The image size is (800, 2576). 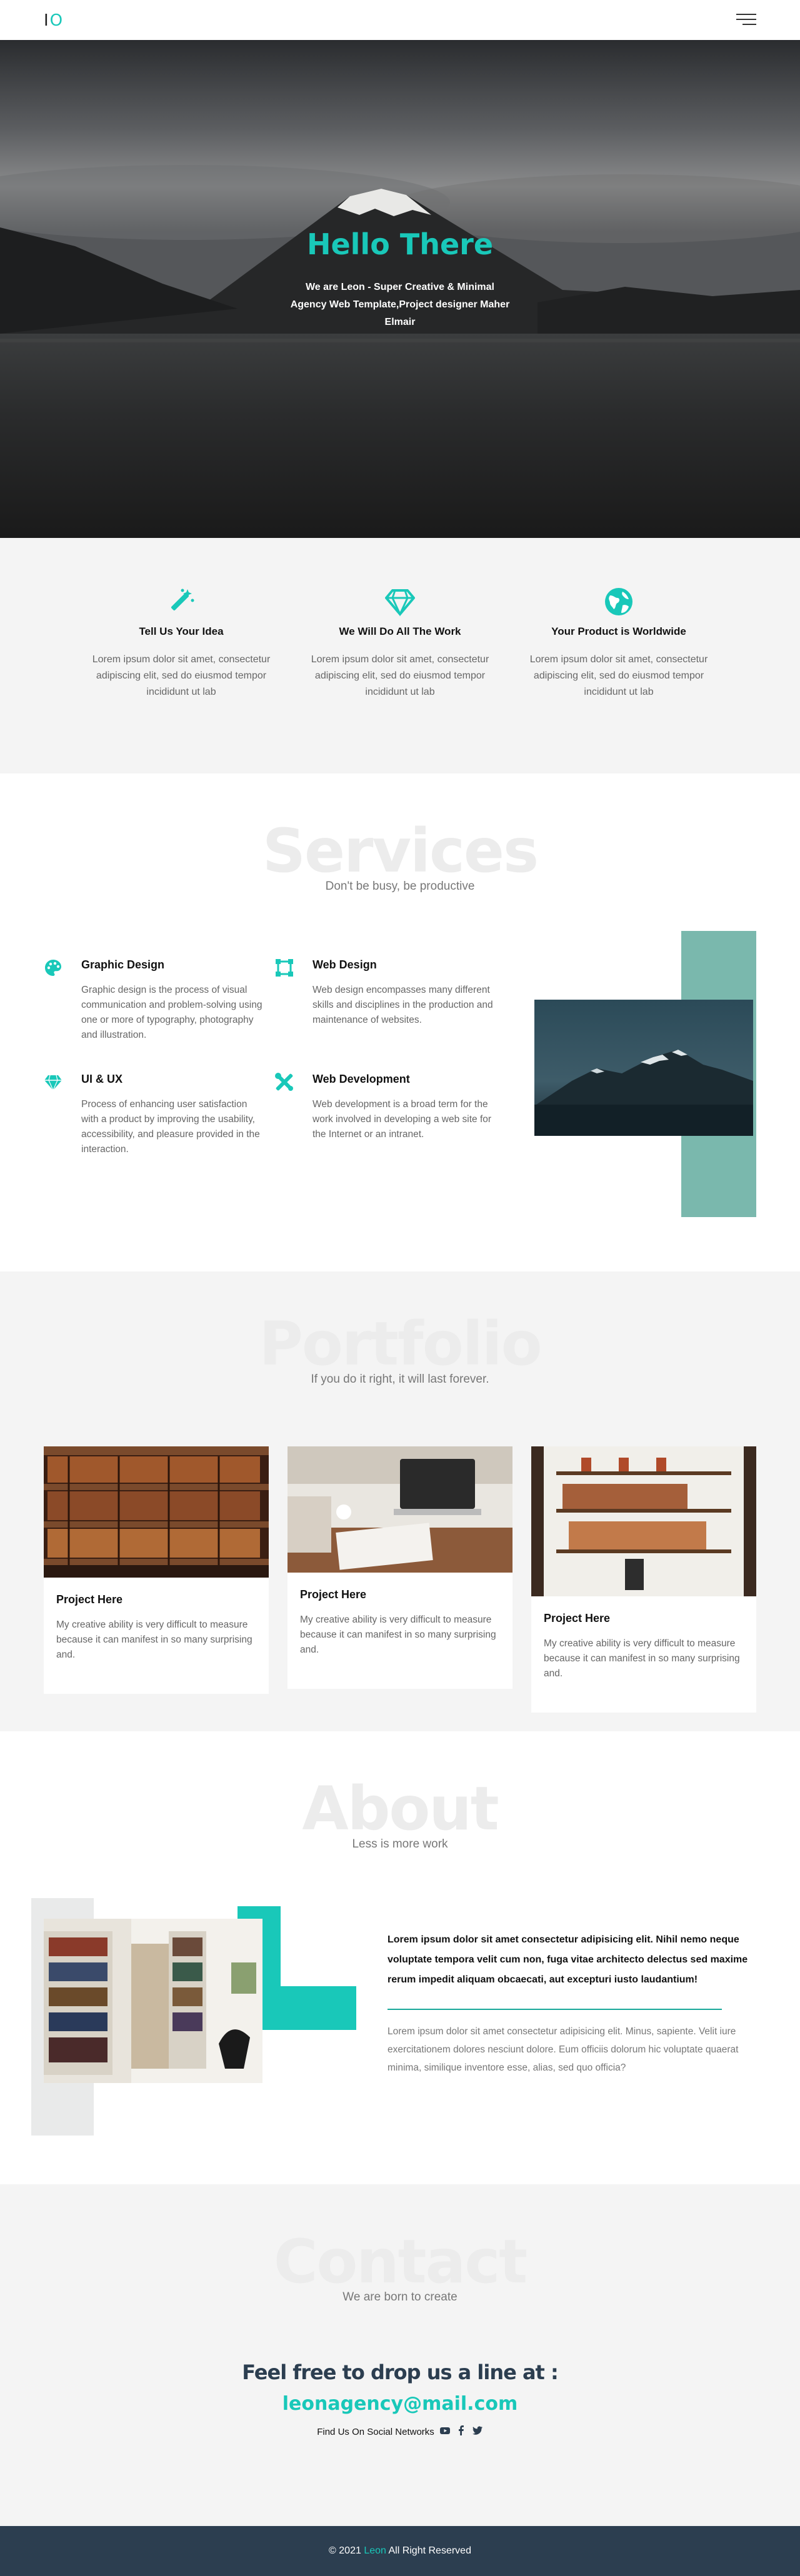 What do you see at coordinates (344, 964) in the screenshot?
I see `service-title: Web Design` at bounding box center [344, 964].